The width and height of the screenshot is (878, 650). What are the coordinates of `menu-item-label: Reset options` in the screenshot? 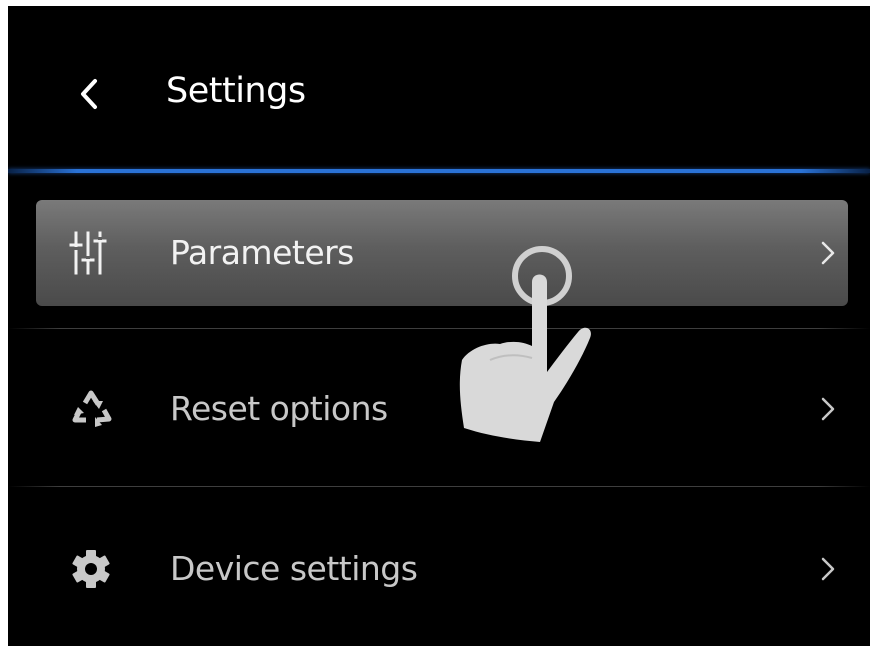 It's located at (279, 408).